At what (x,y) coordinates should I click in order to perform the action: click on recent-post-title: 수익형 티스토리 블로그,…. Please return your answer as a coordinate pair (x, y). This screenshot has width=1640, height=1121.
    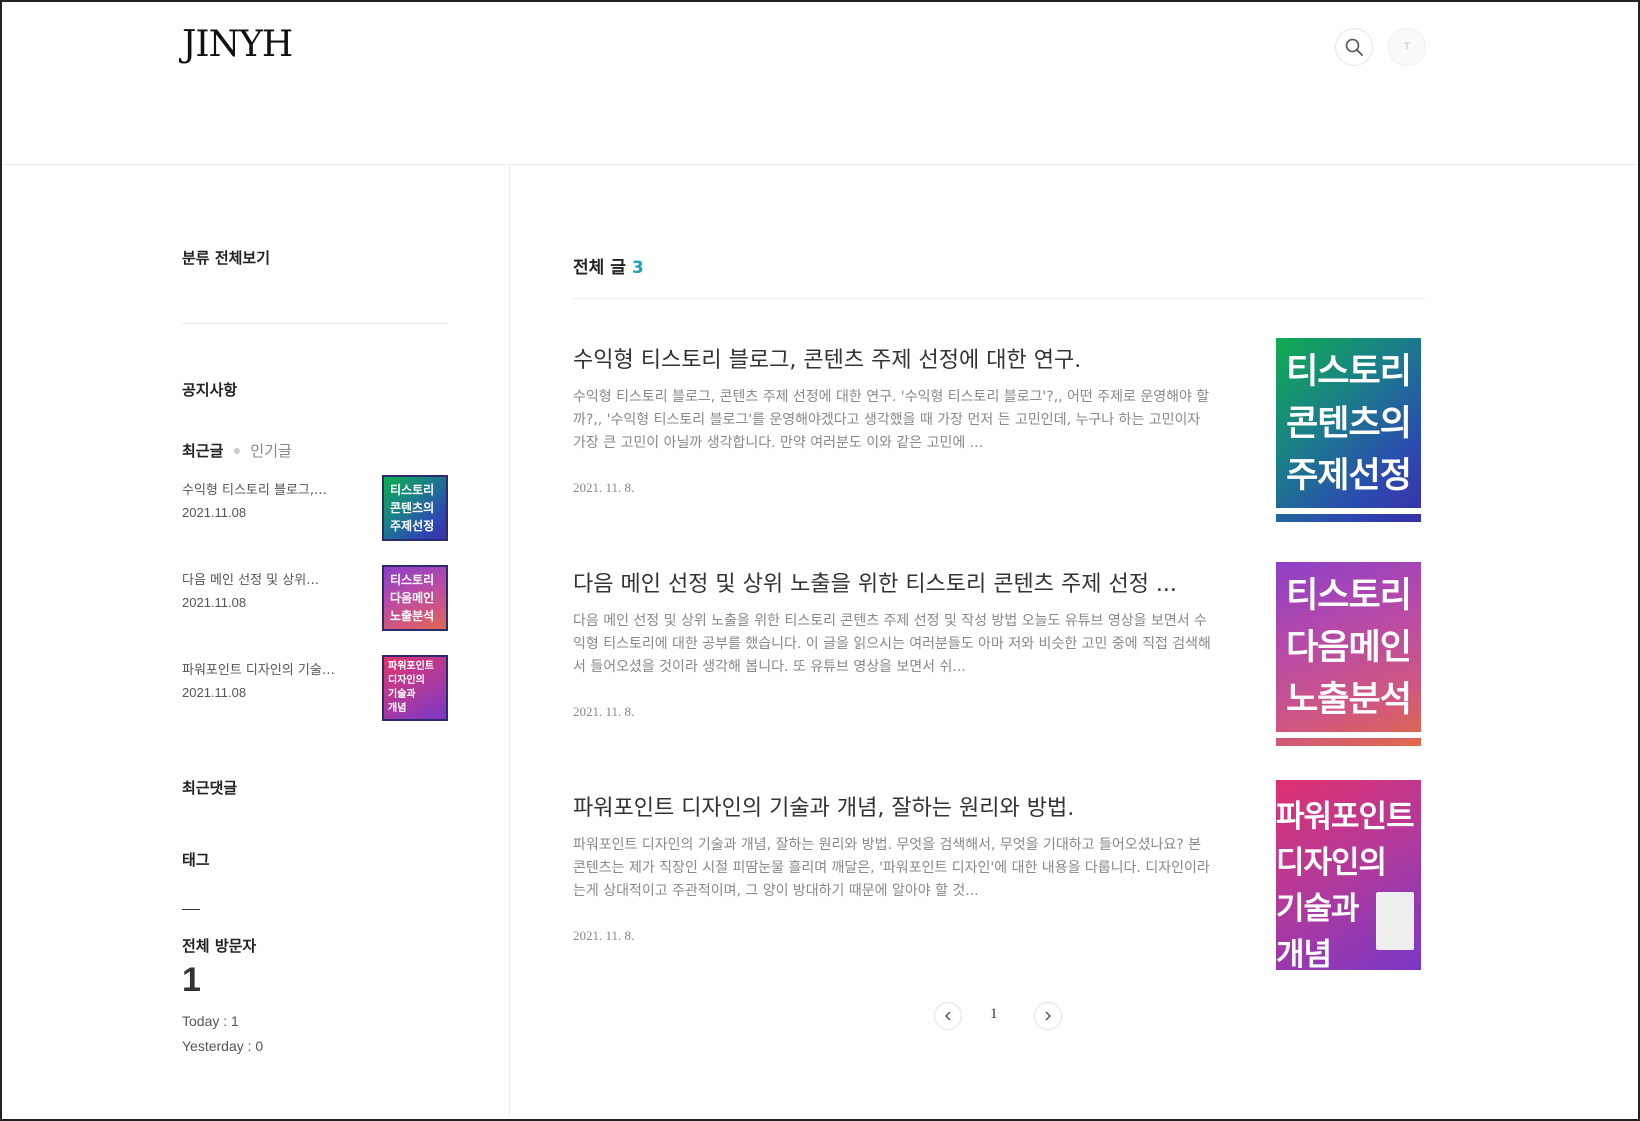
    Looking at the image, I should click on (254, 490).